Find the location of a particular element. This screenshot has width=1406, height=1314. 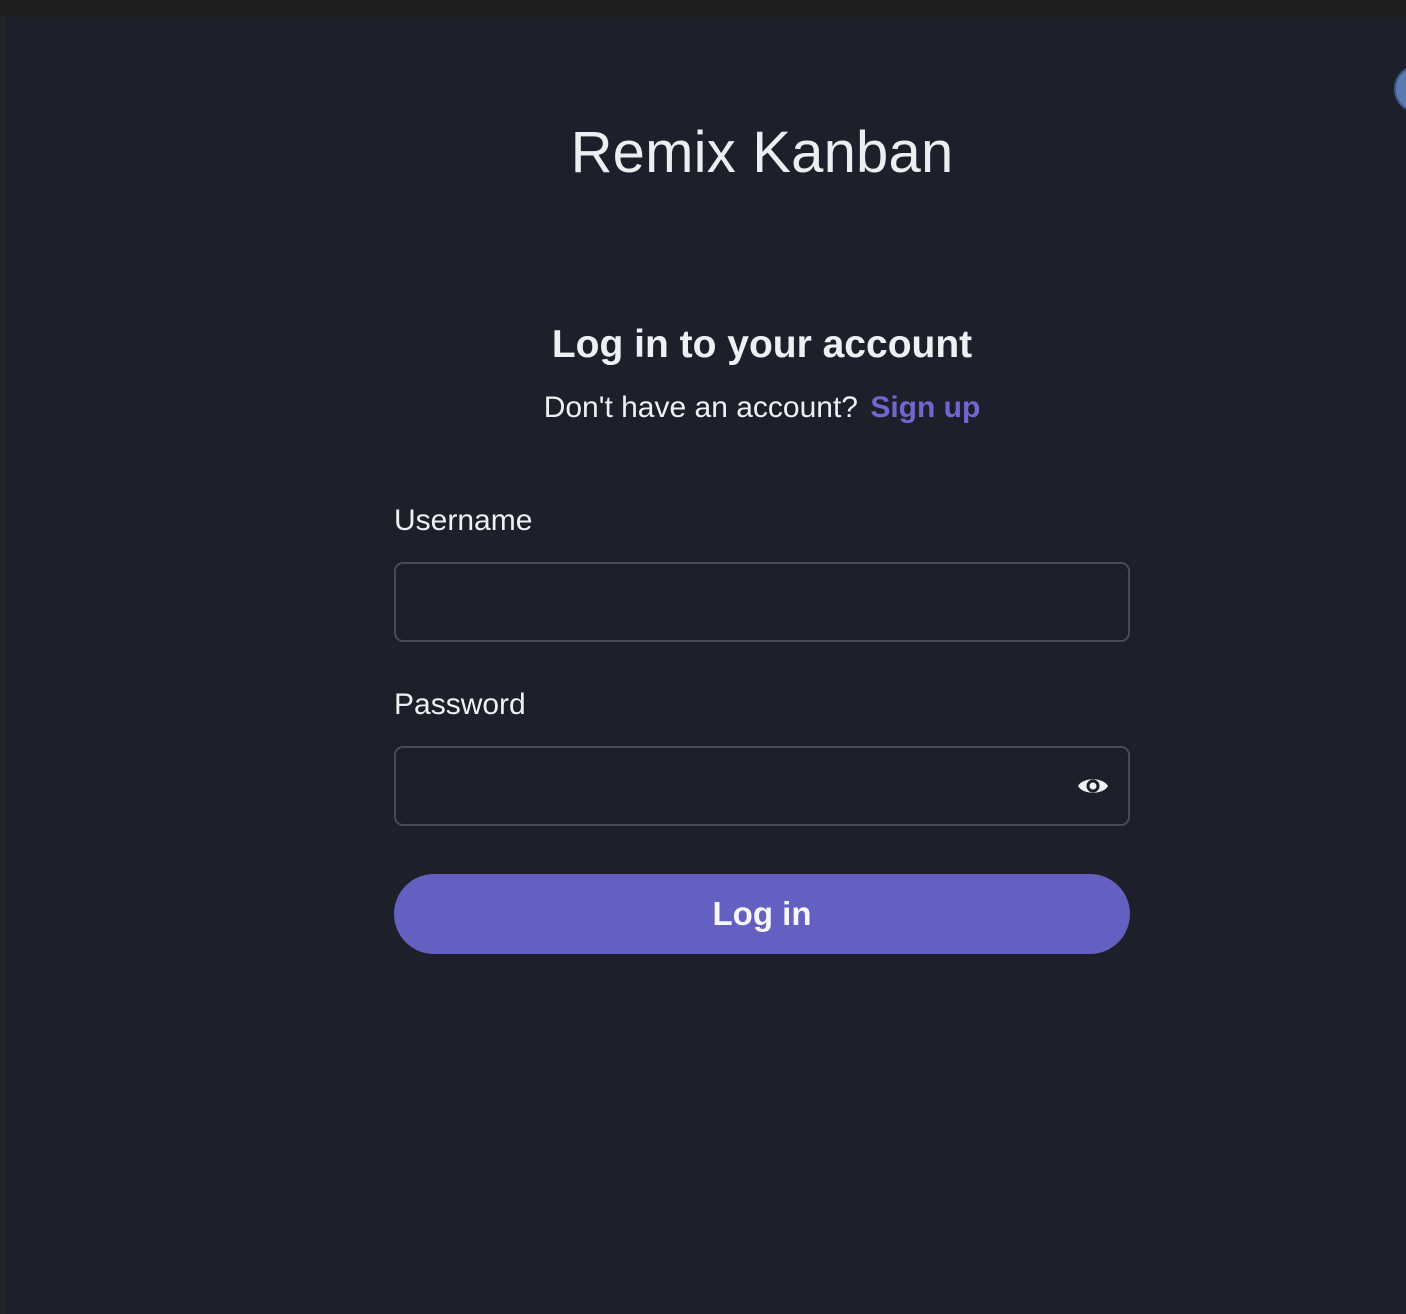

app-title: Remix Kanban is located at coordinates (762, 152).